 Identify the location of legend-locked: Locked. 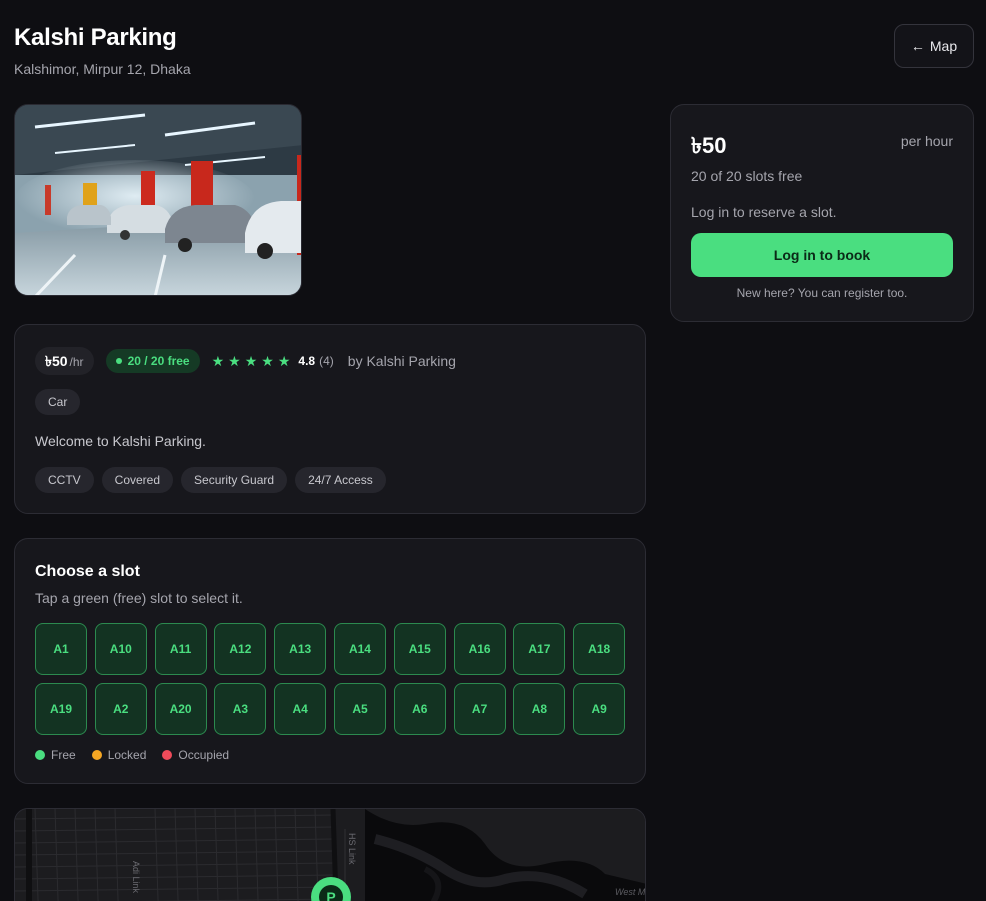
(119, 755).